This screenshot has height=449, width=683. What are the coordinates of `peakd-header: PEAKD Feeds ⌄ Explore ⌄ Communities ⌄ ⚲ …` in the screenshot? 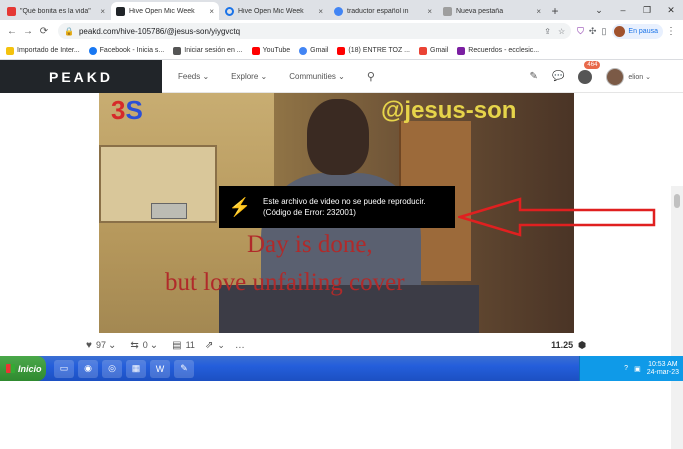 It's located at (341, 76).